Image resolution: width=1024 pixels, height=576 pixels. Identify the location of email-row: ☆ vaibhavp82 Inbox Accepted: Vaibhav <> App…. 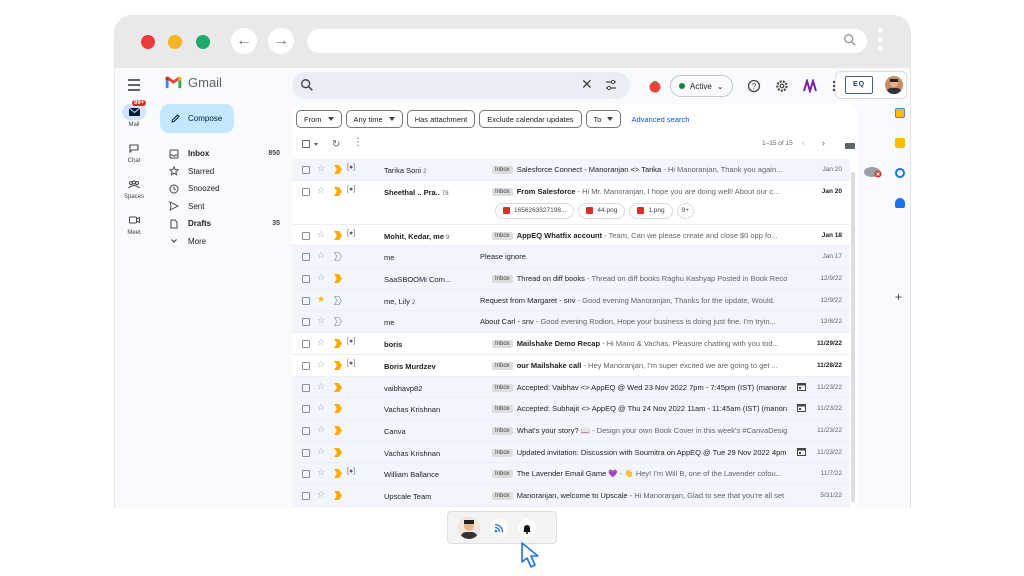
(571, 387).